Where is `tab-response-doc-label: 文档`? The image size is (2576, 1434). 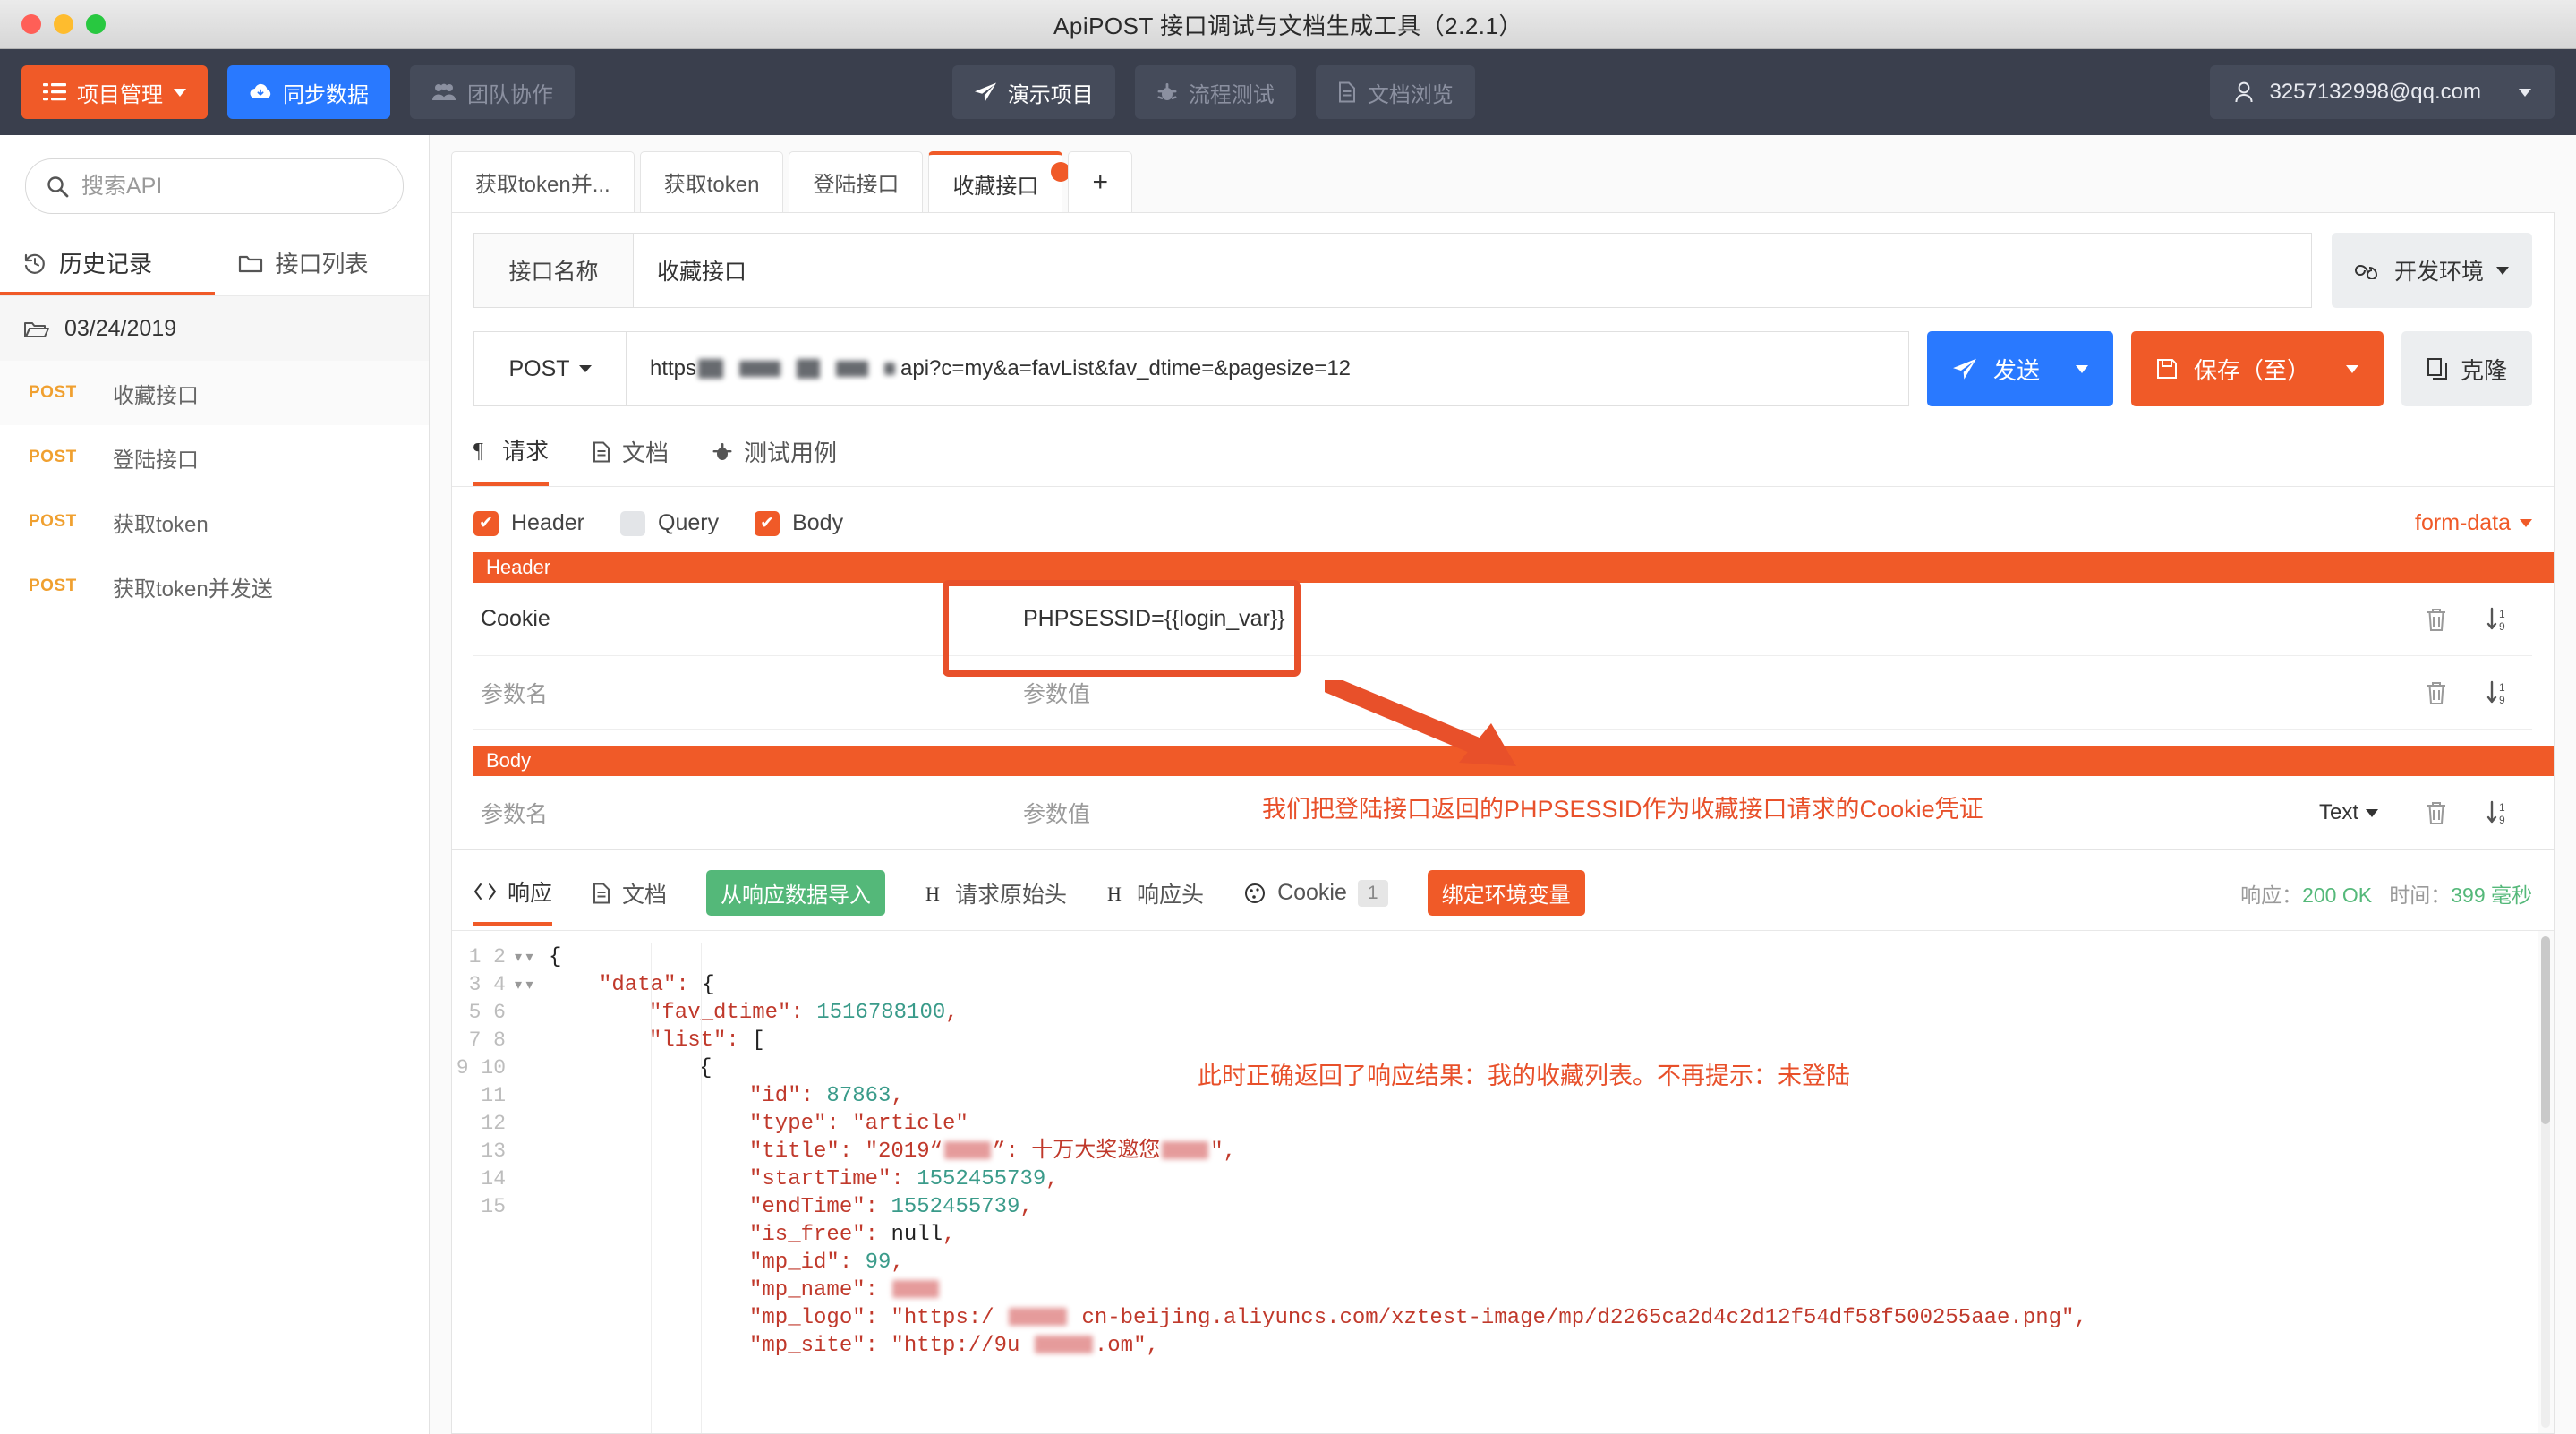
tab-response-doc-label: 文档 is located at coordinates (645, 895).